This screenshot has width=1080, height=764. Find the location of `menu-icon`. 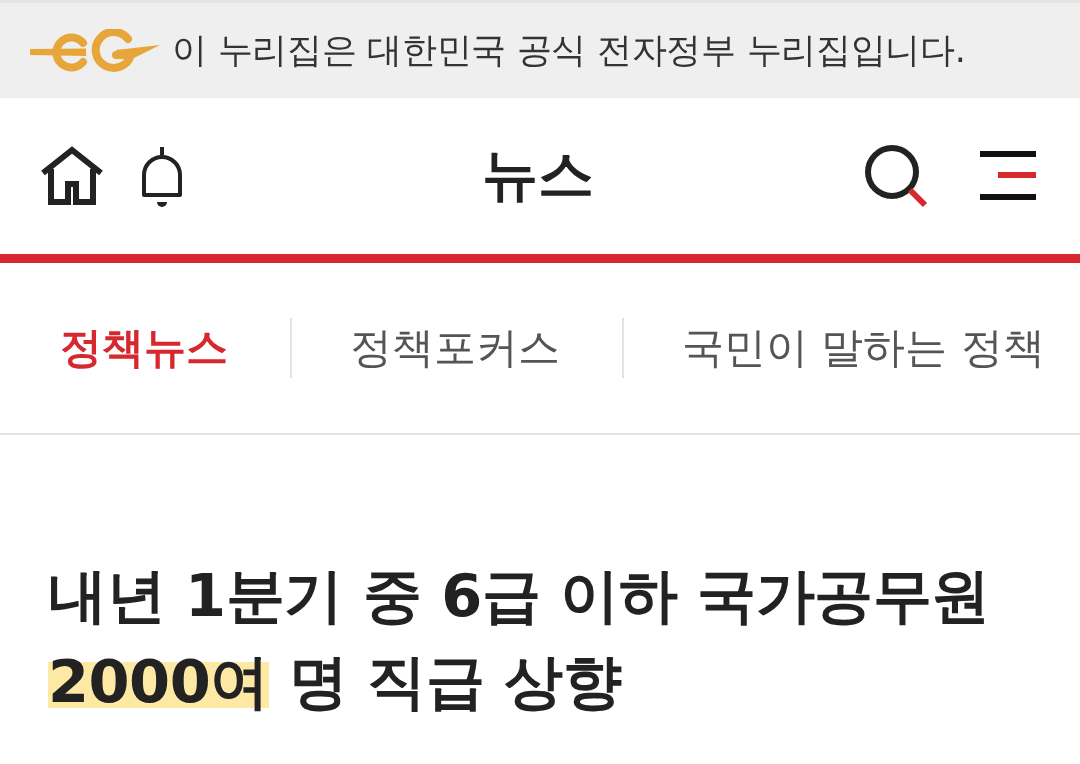

menu-icon is located at coordinates (1008, 176).